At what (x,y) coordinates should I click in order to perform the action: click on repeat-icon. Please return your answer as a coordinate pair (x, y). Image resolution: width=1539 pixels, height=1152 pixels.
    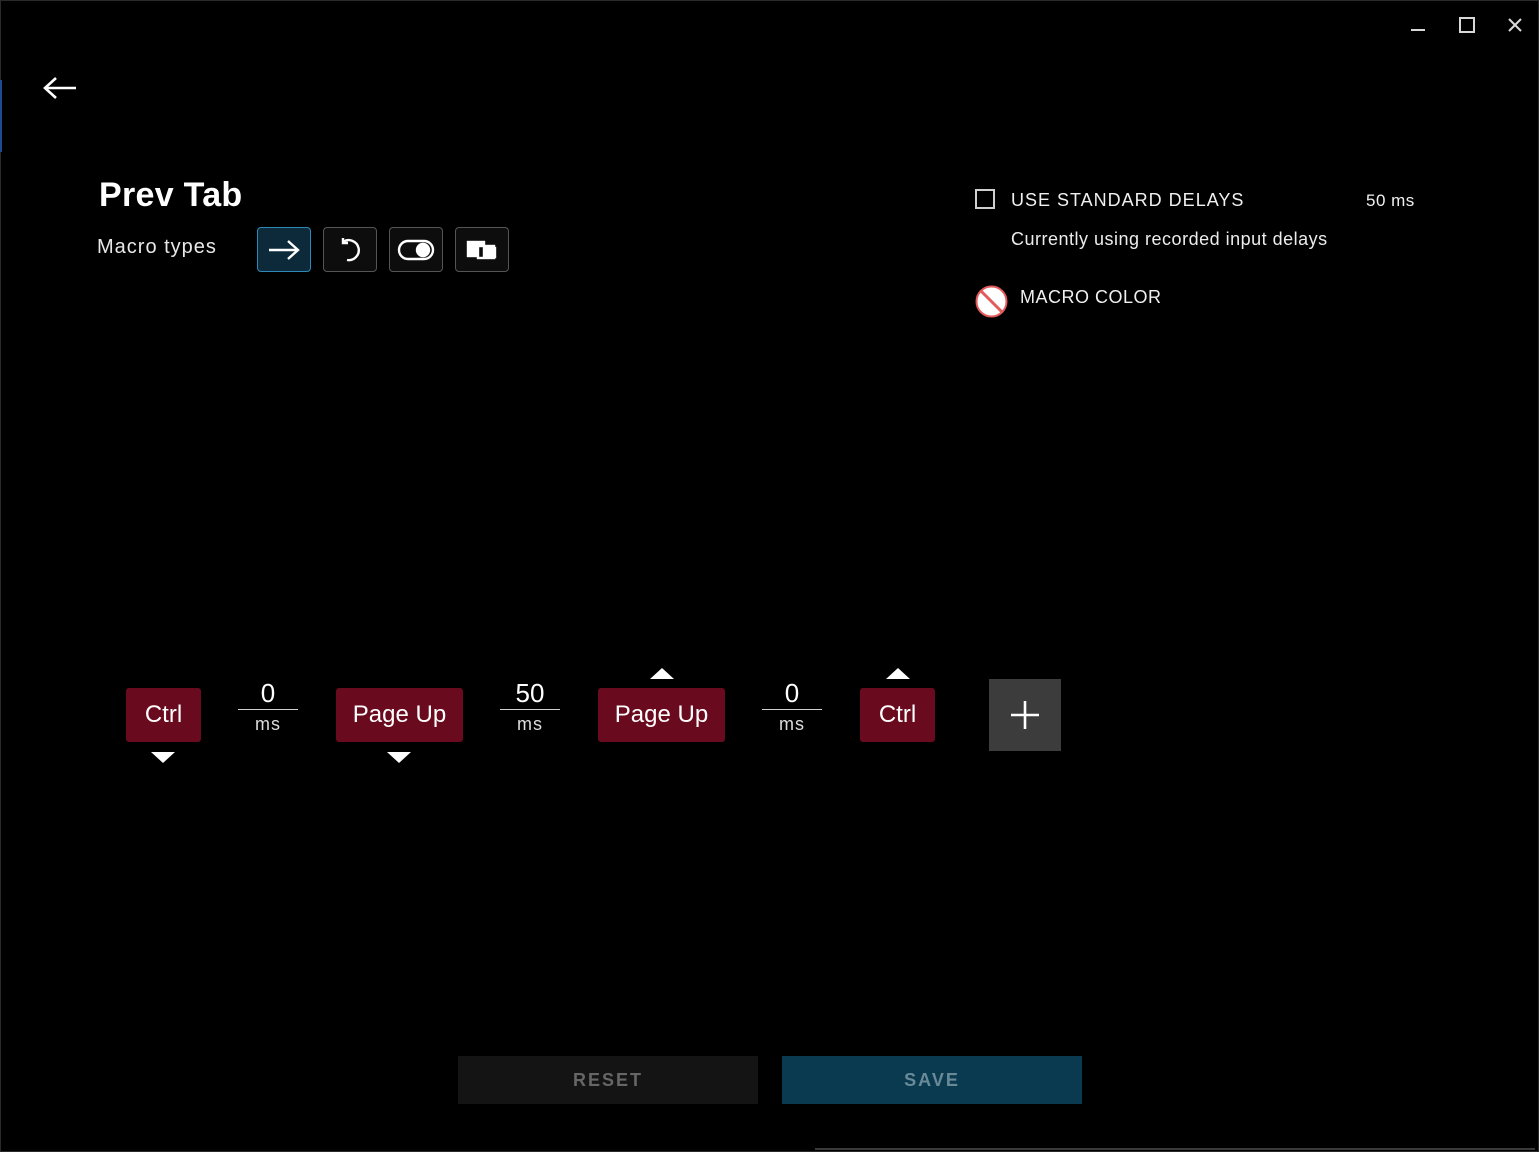
    Looking at the image, I should click on (350, 249).